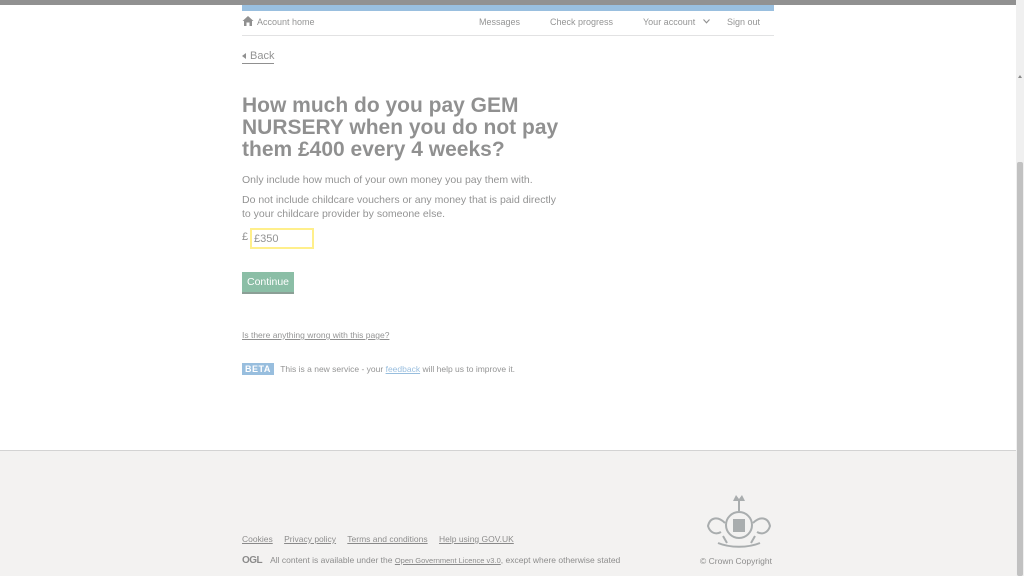 Image resolution: width=1024 pixels, height=576 pixels. Describe the element at coordinates (469, 369) in the screenshot. I see `beta-text-after: will help us to improve it.` at that location.